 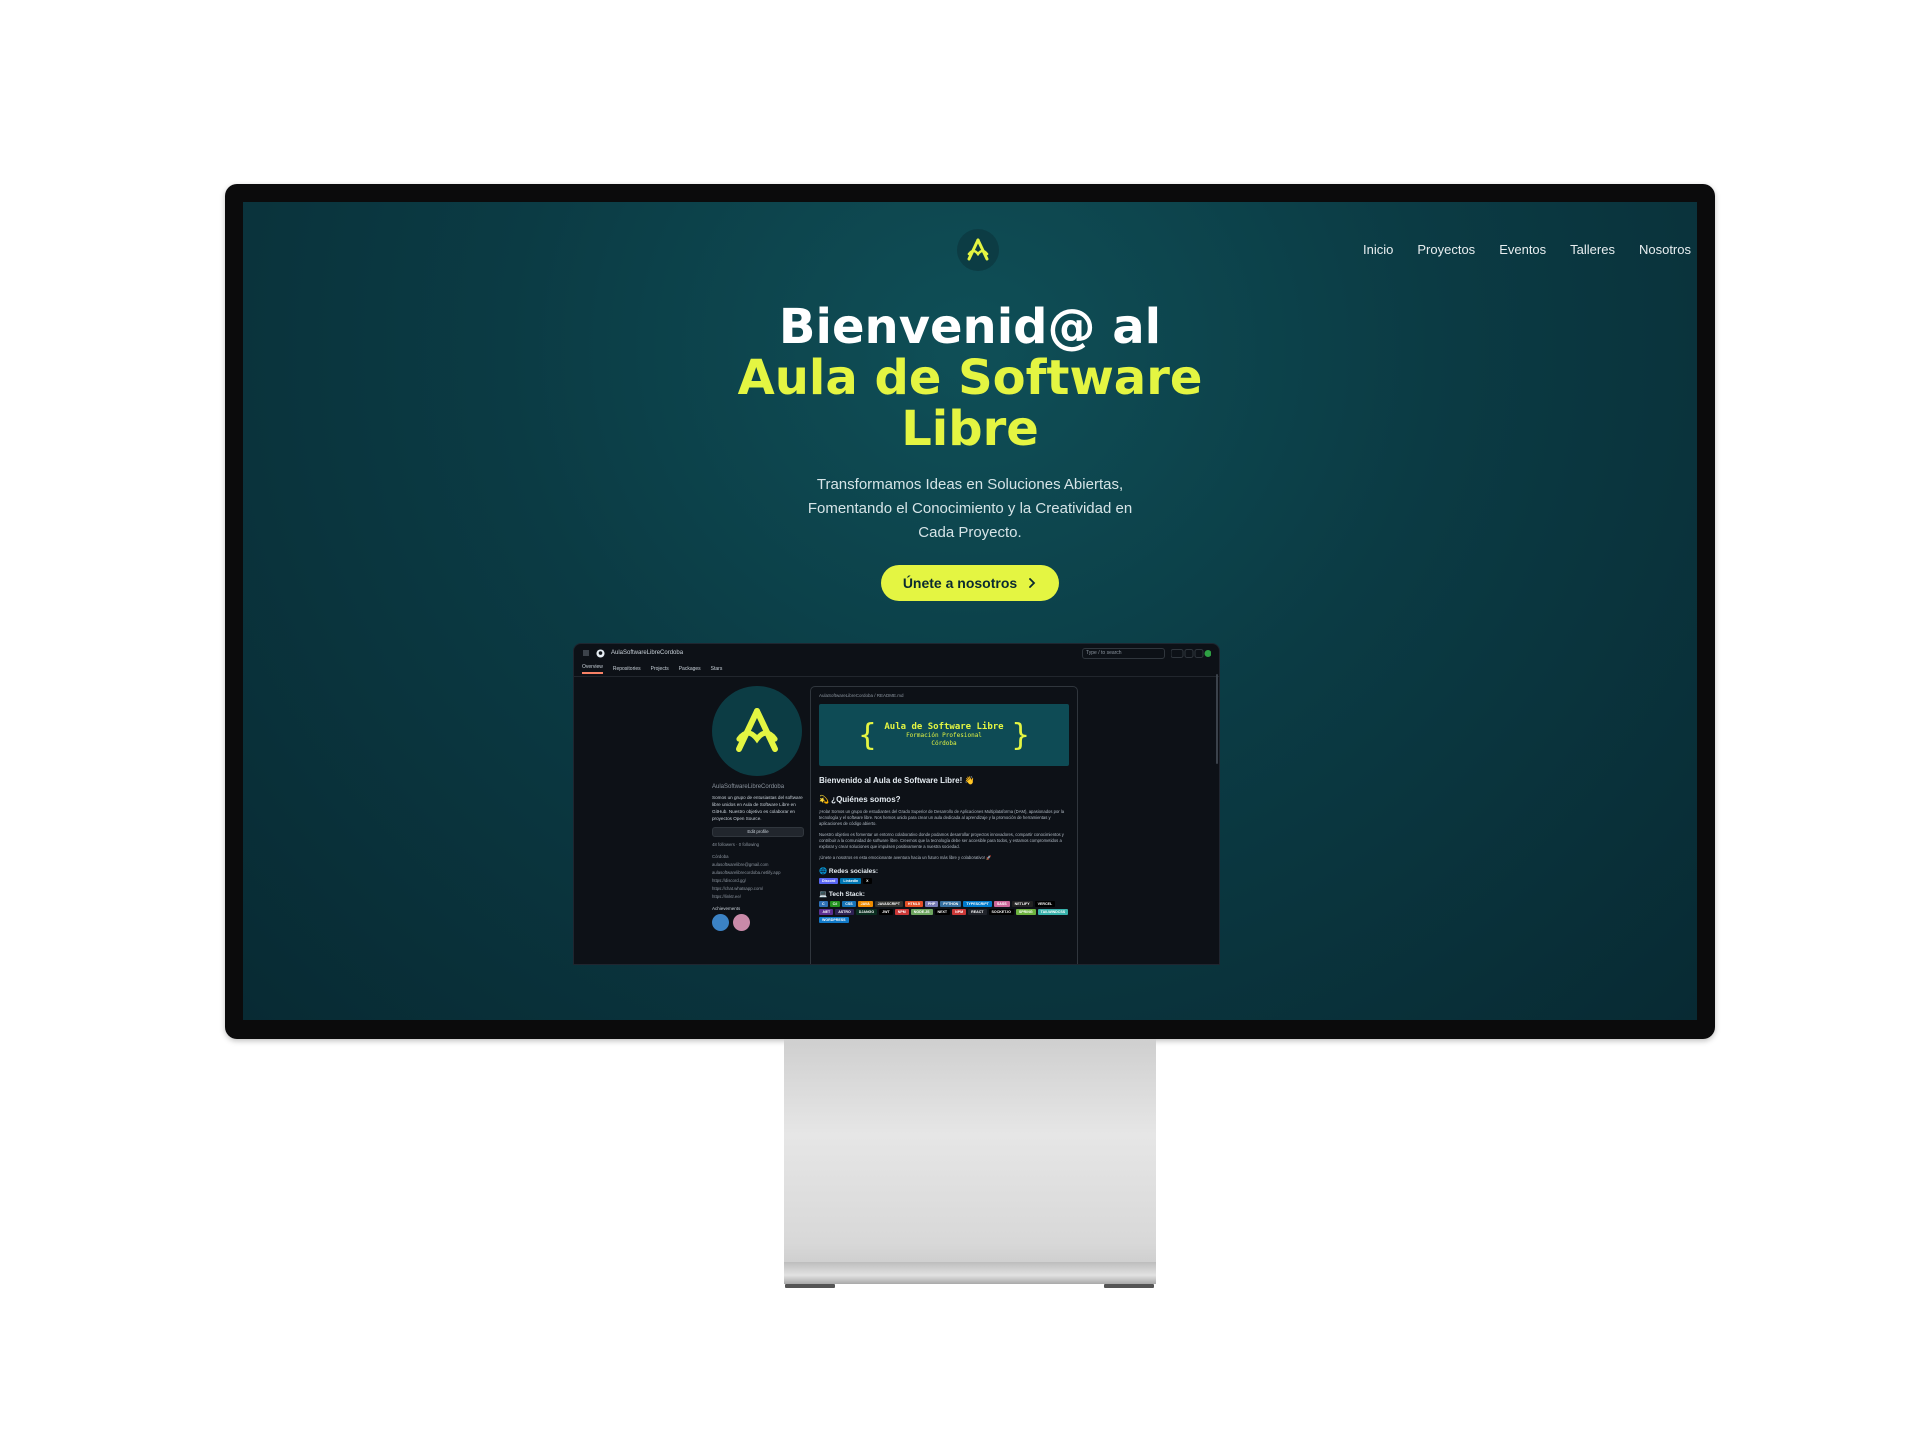 What do you see at coordinates (1129, 1286) in the screenshot?
I see `stand-foot-right` at bounding box center [1129, 1286].